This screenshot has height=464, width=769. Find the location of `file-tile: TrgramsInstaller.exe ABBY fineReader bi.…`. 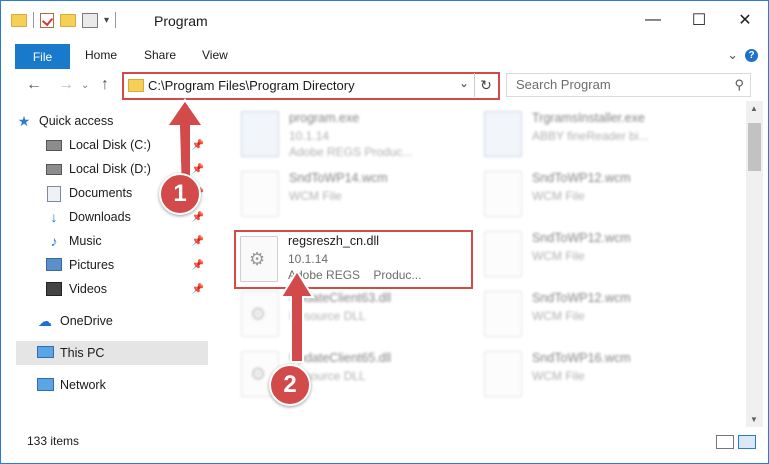

file-tile: TrgramsInstaller.exe ABBY fineReader bi.… is located at coordinates (599, 135).